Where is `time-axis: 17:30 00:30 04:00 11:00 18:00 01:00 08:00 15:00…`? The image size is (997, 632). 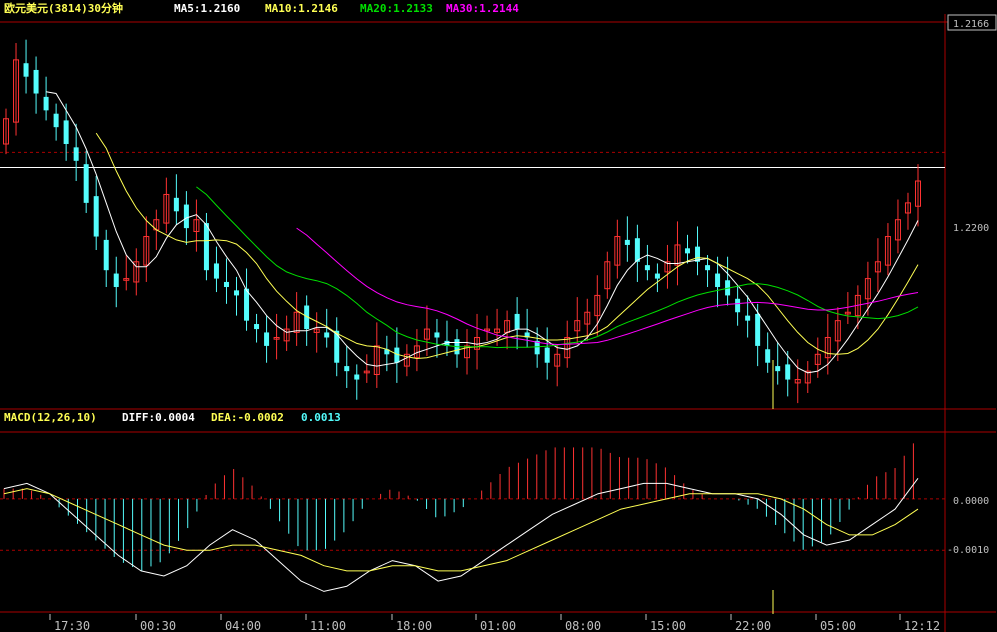 time-axis: 17:30 00:30 04:00 11:00 18:00 01:00 08:00 15:00… is located at coordinates (494, 623).